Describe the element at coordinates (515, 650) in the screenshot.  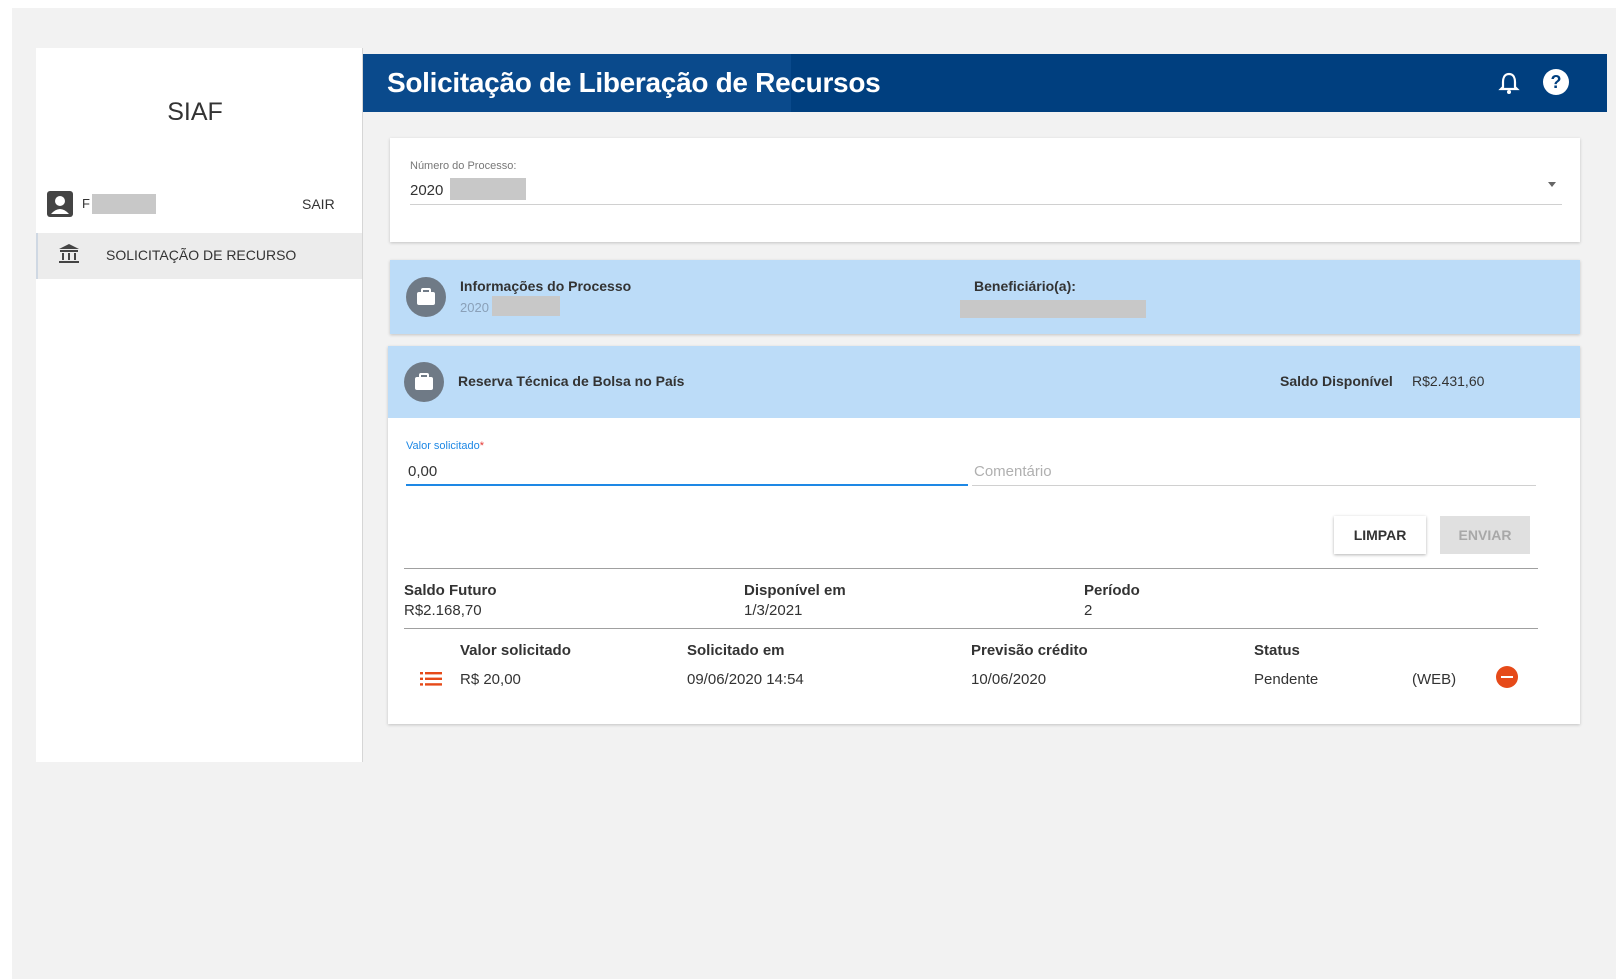
I see `column-header-valor: Valor solicitado` at that location.